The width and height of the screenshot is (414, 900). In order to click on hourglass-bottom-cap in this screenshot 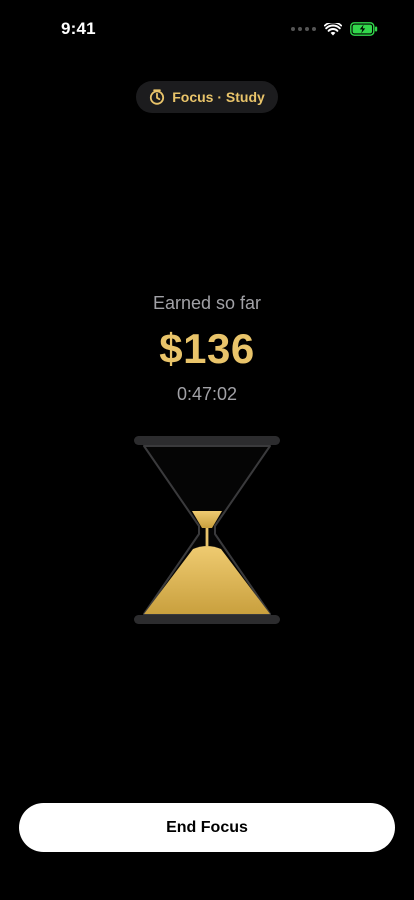, I will do `click(207, 619)`.